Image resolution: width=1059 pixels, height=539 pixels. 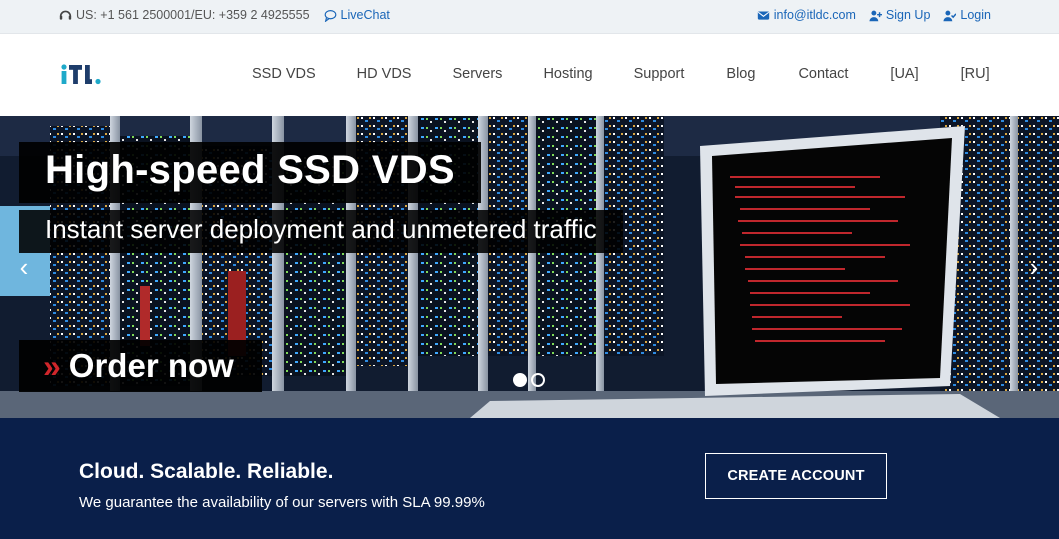 What do you see at coordinates (206, 471) in the screenshot?
I see `banner-title: Cloud. Scalable. Reliable.` at bounding box center [206, 471].